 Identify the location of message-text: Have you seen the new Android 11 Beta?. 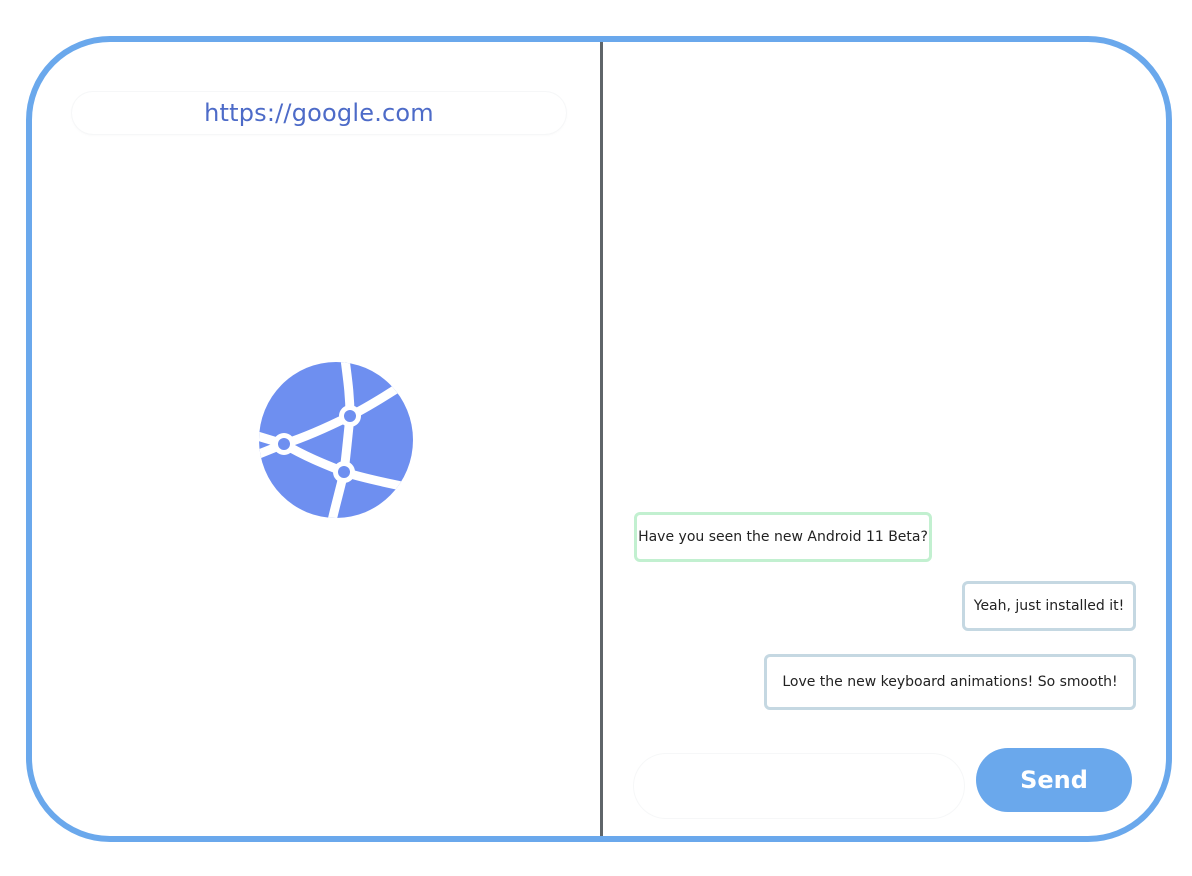
(783, 537).